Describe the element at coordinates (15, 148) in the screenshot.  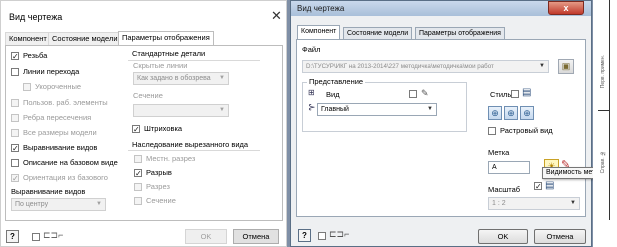
I see `view-alignment-checkbox: ✓` at that location.